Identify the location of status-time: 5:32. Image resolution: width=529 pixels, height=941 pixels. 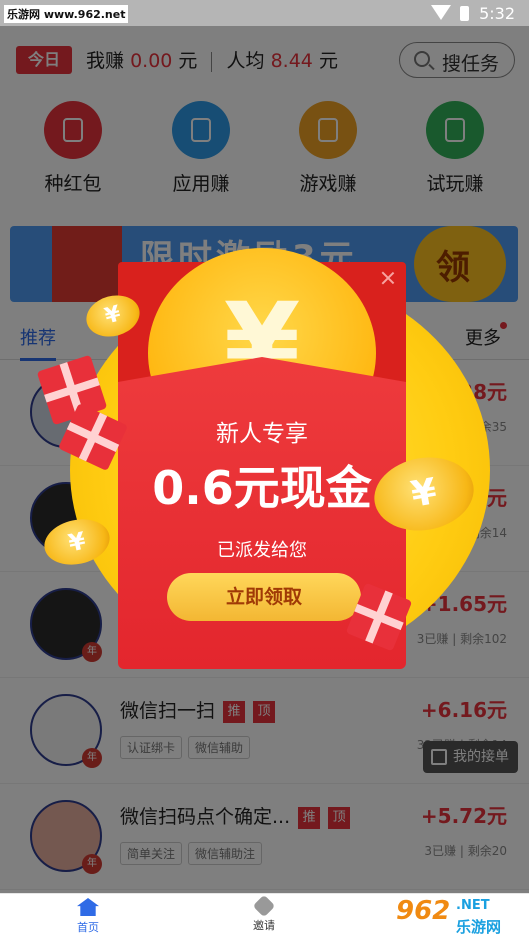
(497, 13).